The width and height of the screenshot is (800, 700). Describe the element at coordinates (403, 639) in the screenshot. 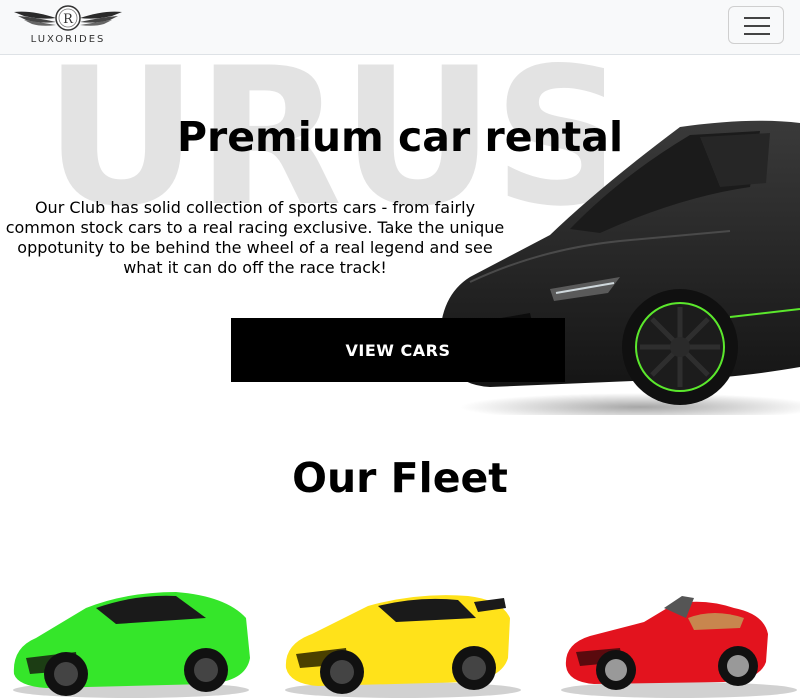

I see `fleet-car-yellow` at that location.